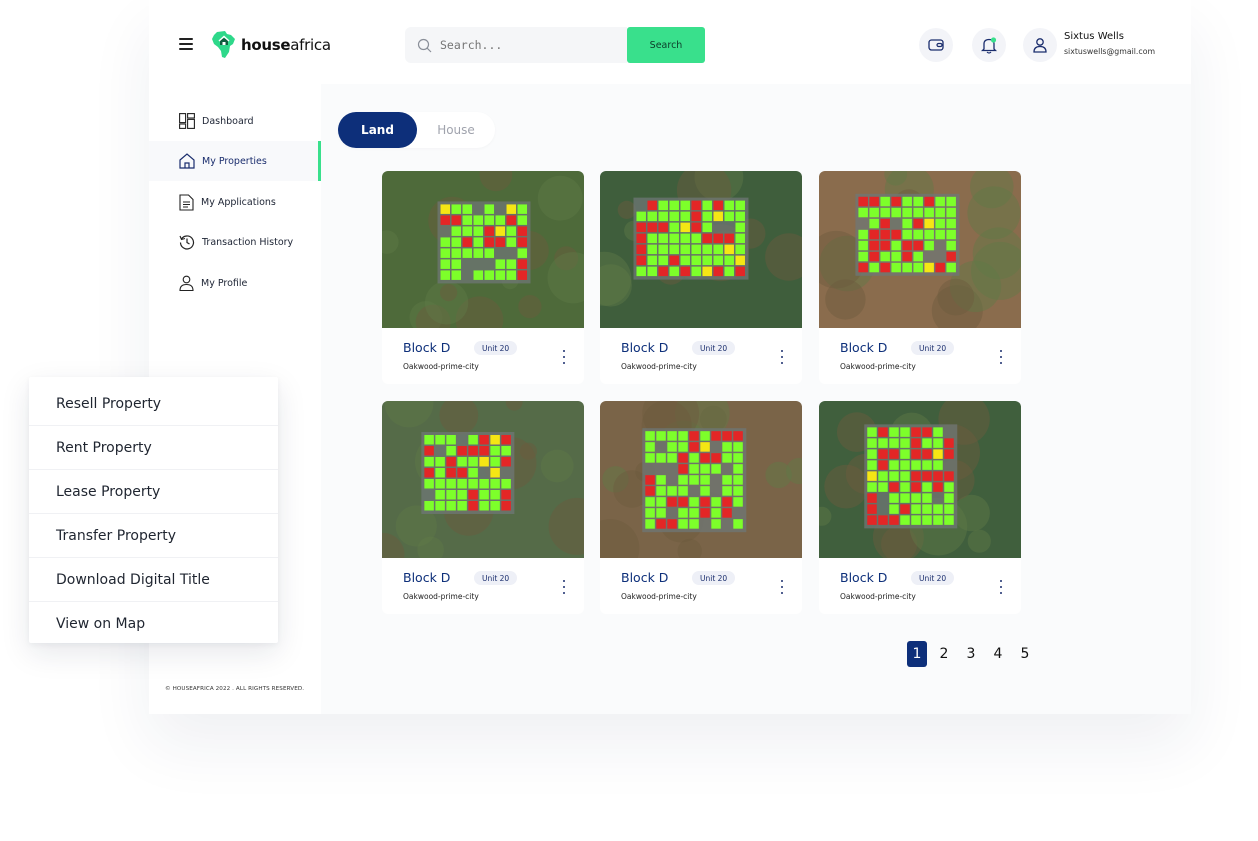 Image resolution: width=1258 pixels, height=841 pixels. I want to click on page-2-button: 2, so click(944, 654).